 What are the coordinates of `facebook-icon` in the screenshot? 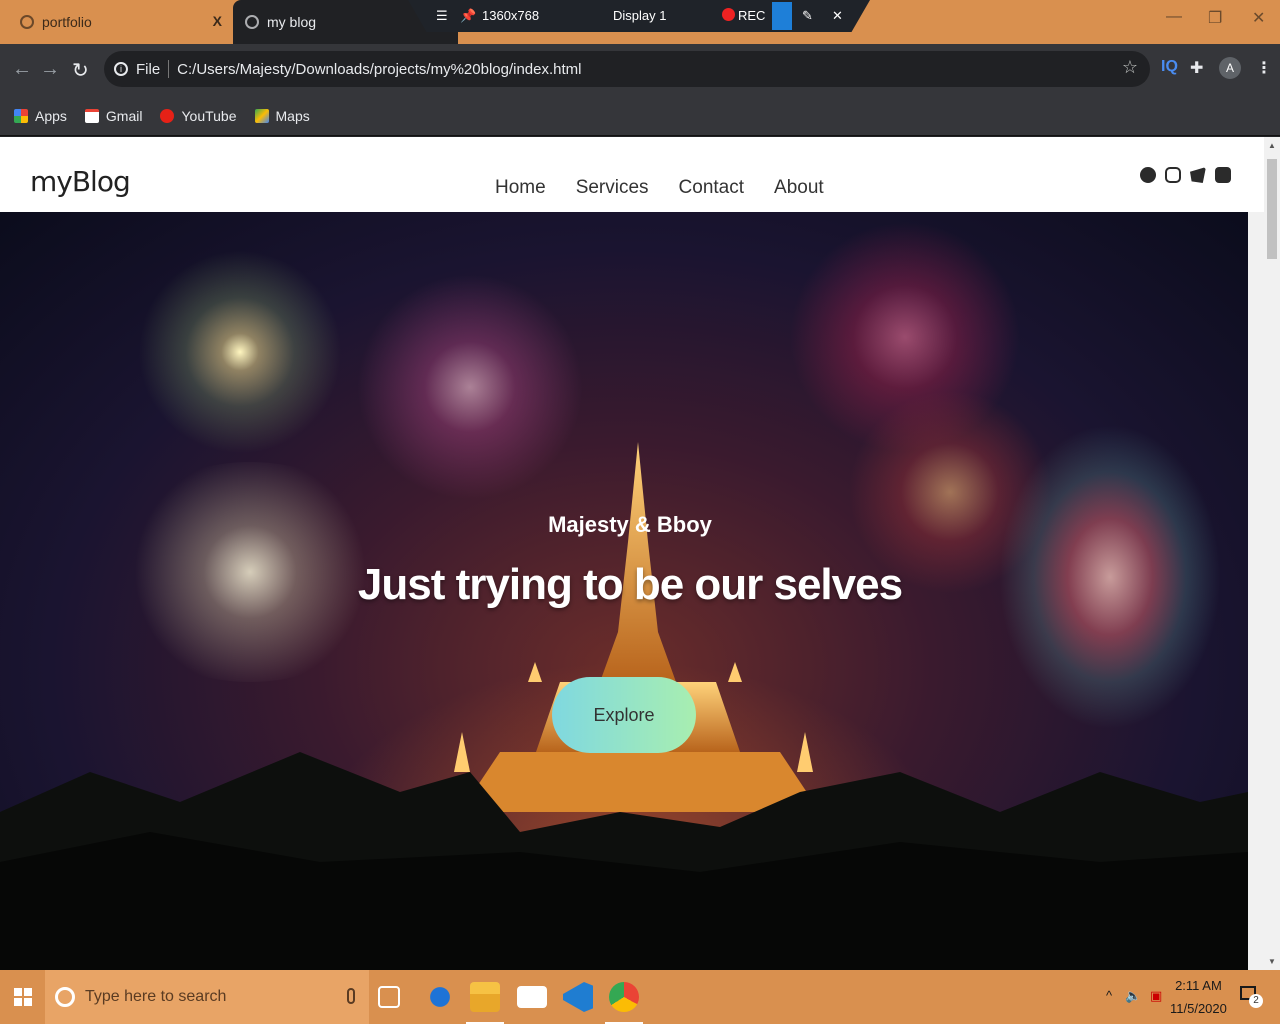 It's located at (1148, 175).